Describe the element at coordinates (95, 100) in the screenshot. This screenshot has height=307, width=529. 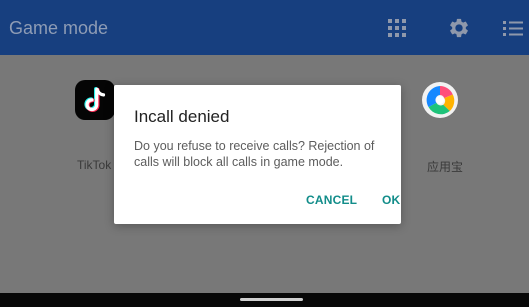
I see `tiktok-icon` at that location.